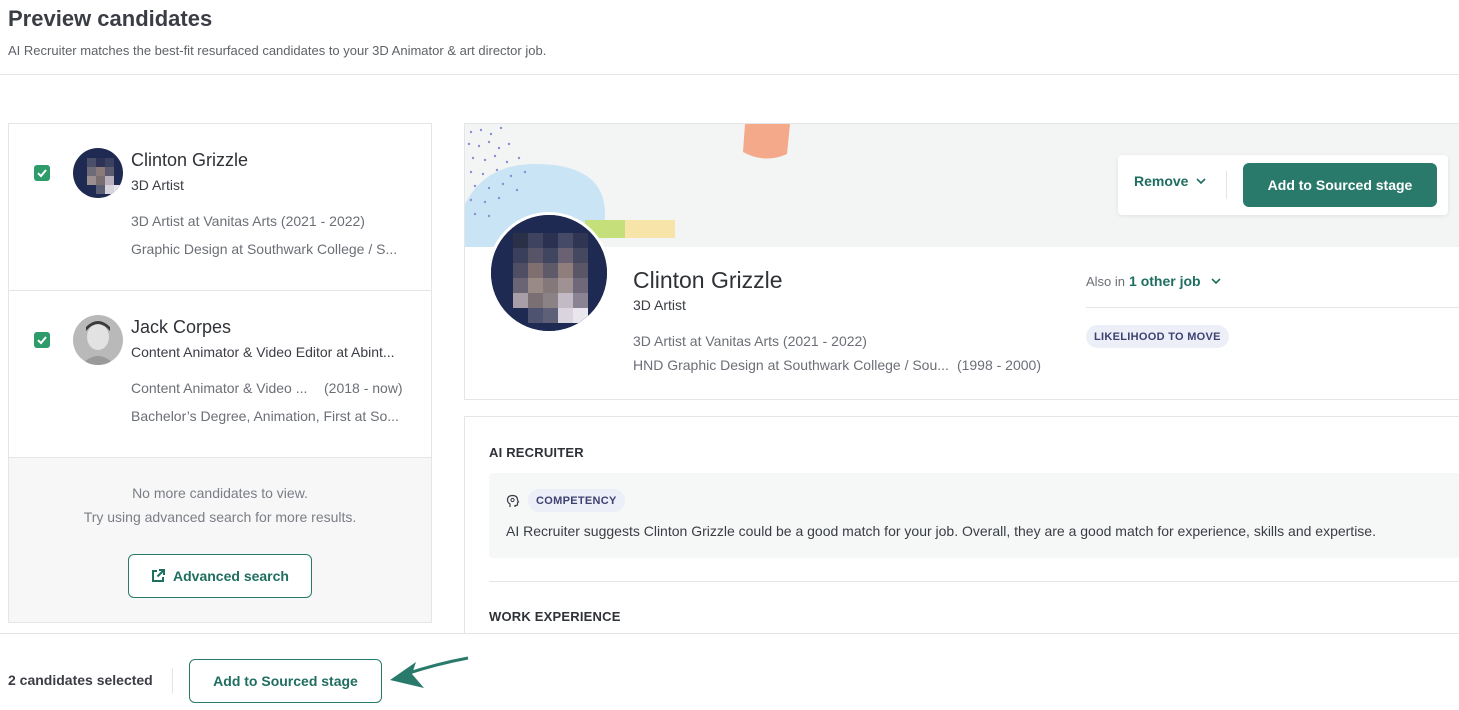  I want to click on profile-name: Clinton Grizzle, so click(708, 280).